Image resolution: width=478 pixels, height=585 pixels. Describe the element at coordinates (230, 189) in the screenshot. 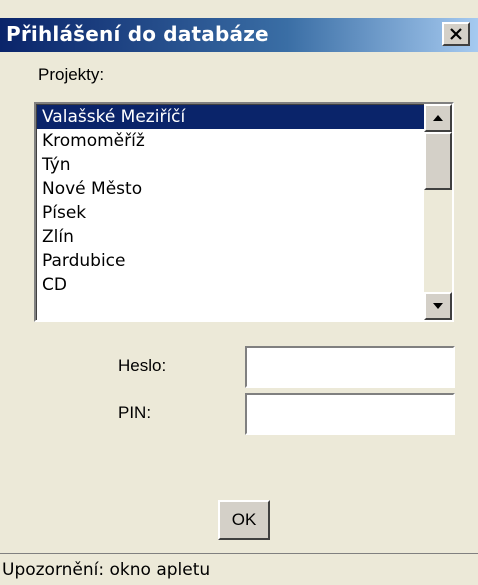

I see `list-item: Nové Město` at that location.